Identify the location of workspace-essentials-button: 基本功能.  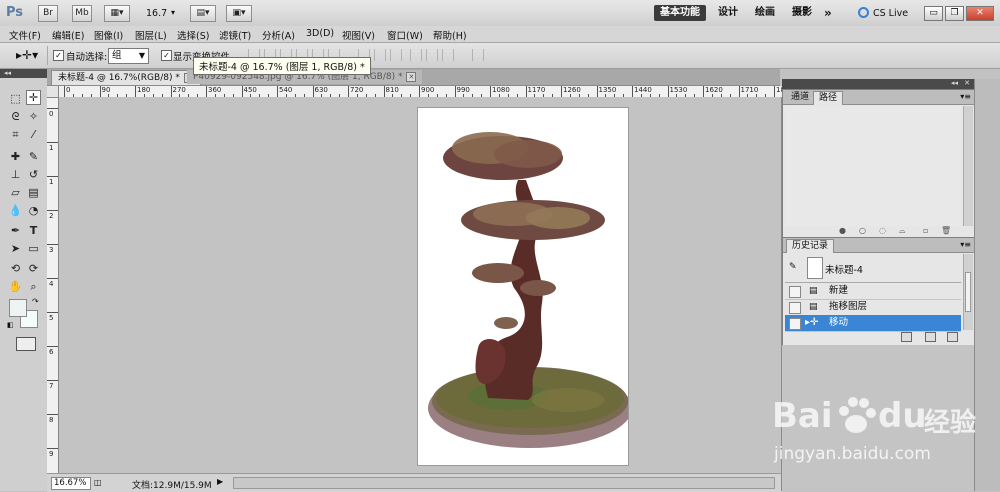
(680, 13).